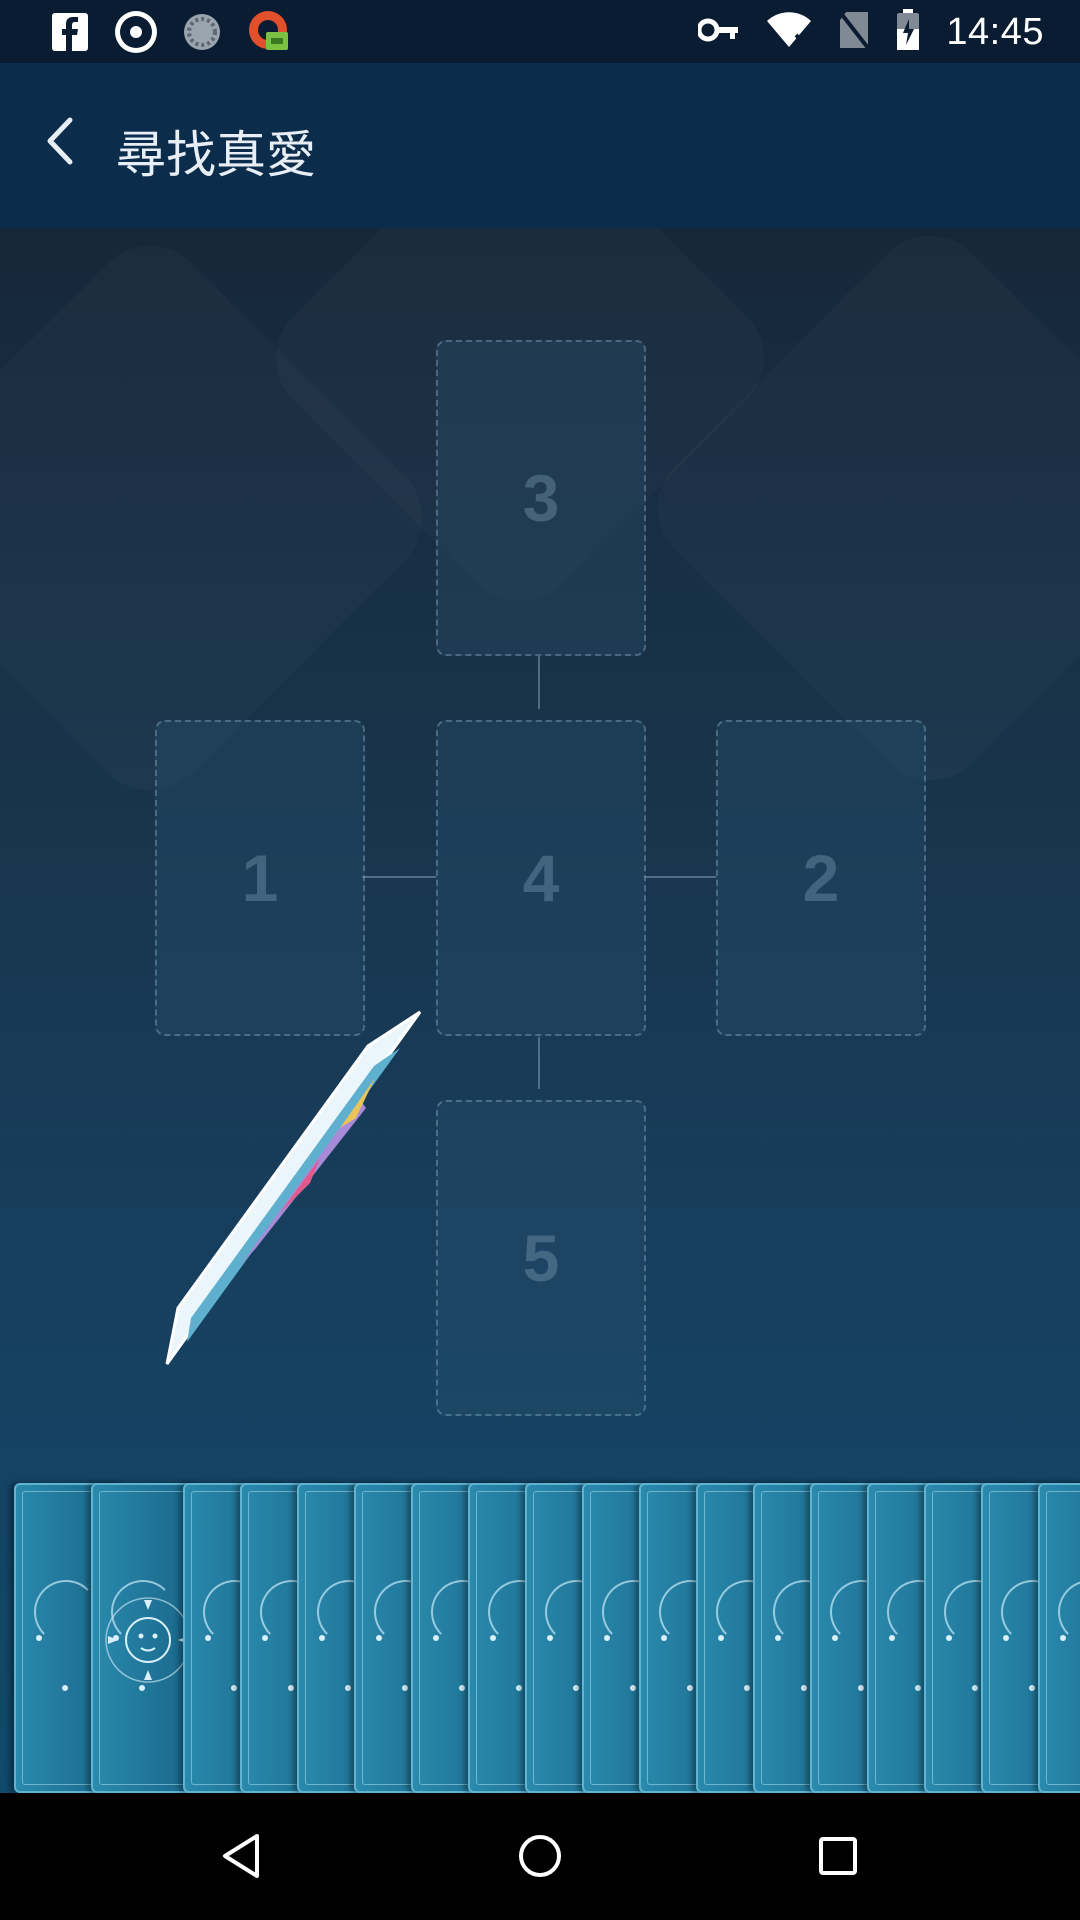 This screenshot has width=1080, height=1920. I want to click on nav-recents-button, so click(838, 1858).